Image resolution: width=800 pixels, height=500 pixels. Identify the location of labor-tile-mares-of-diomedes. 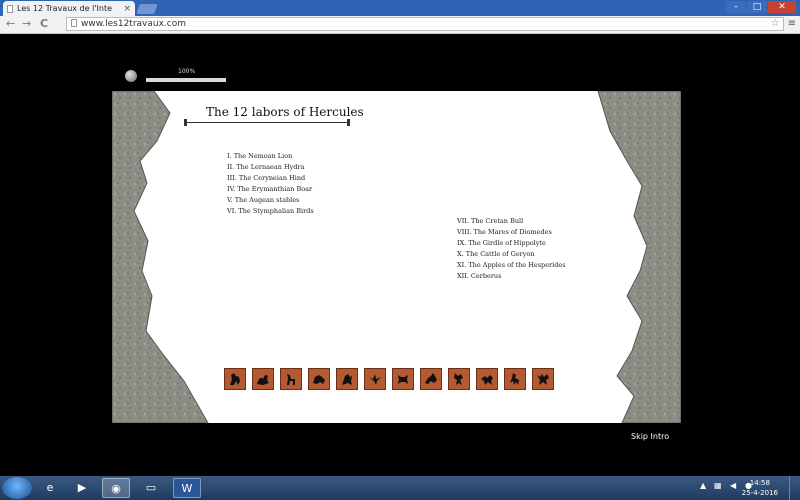
(431, 379).